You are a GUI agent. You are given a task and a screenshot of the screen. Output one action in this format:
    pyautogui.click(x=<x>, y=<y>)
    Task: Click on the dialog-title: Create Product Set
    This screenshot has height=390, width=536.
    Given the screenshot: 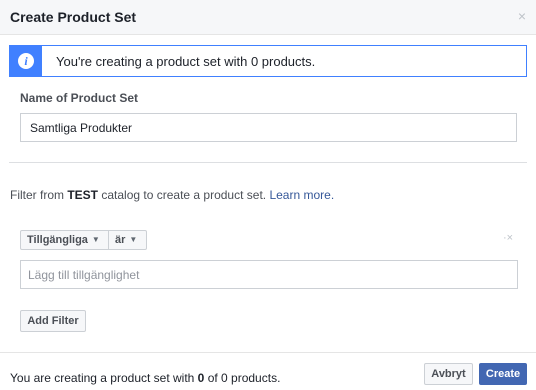 What is the action you would take?
    pyautogui.click(x=73, y=17)
    